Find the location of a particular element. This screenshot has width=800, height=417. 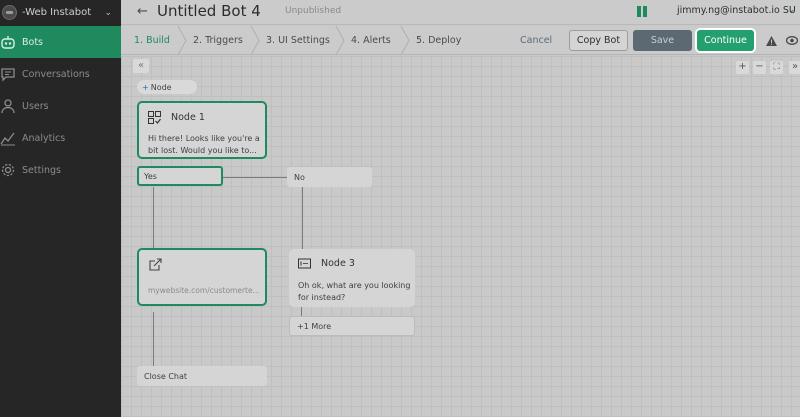

warning-icon is located at coordinates (771, 41).